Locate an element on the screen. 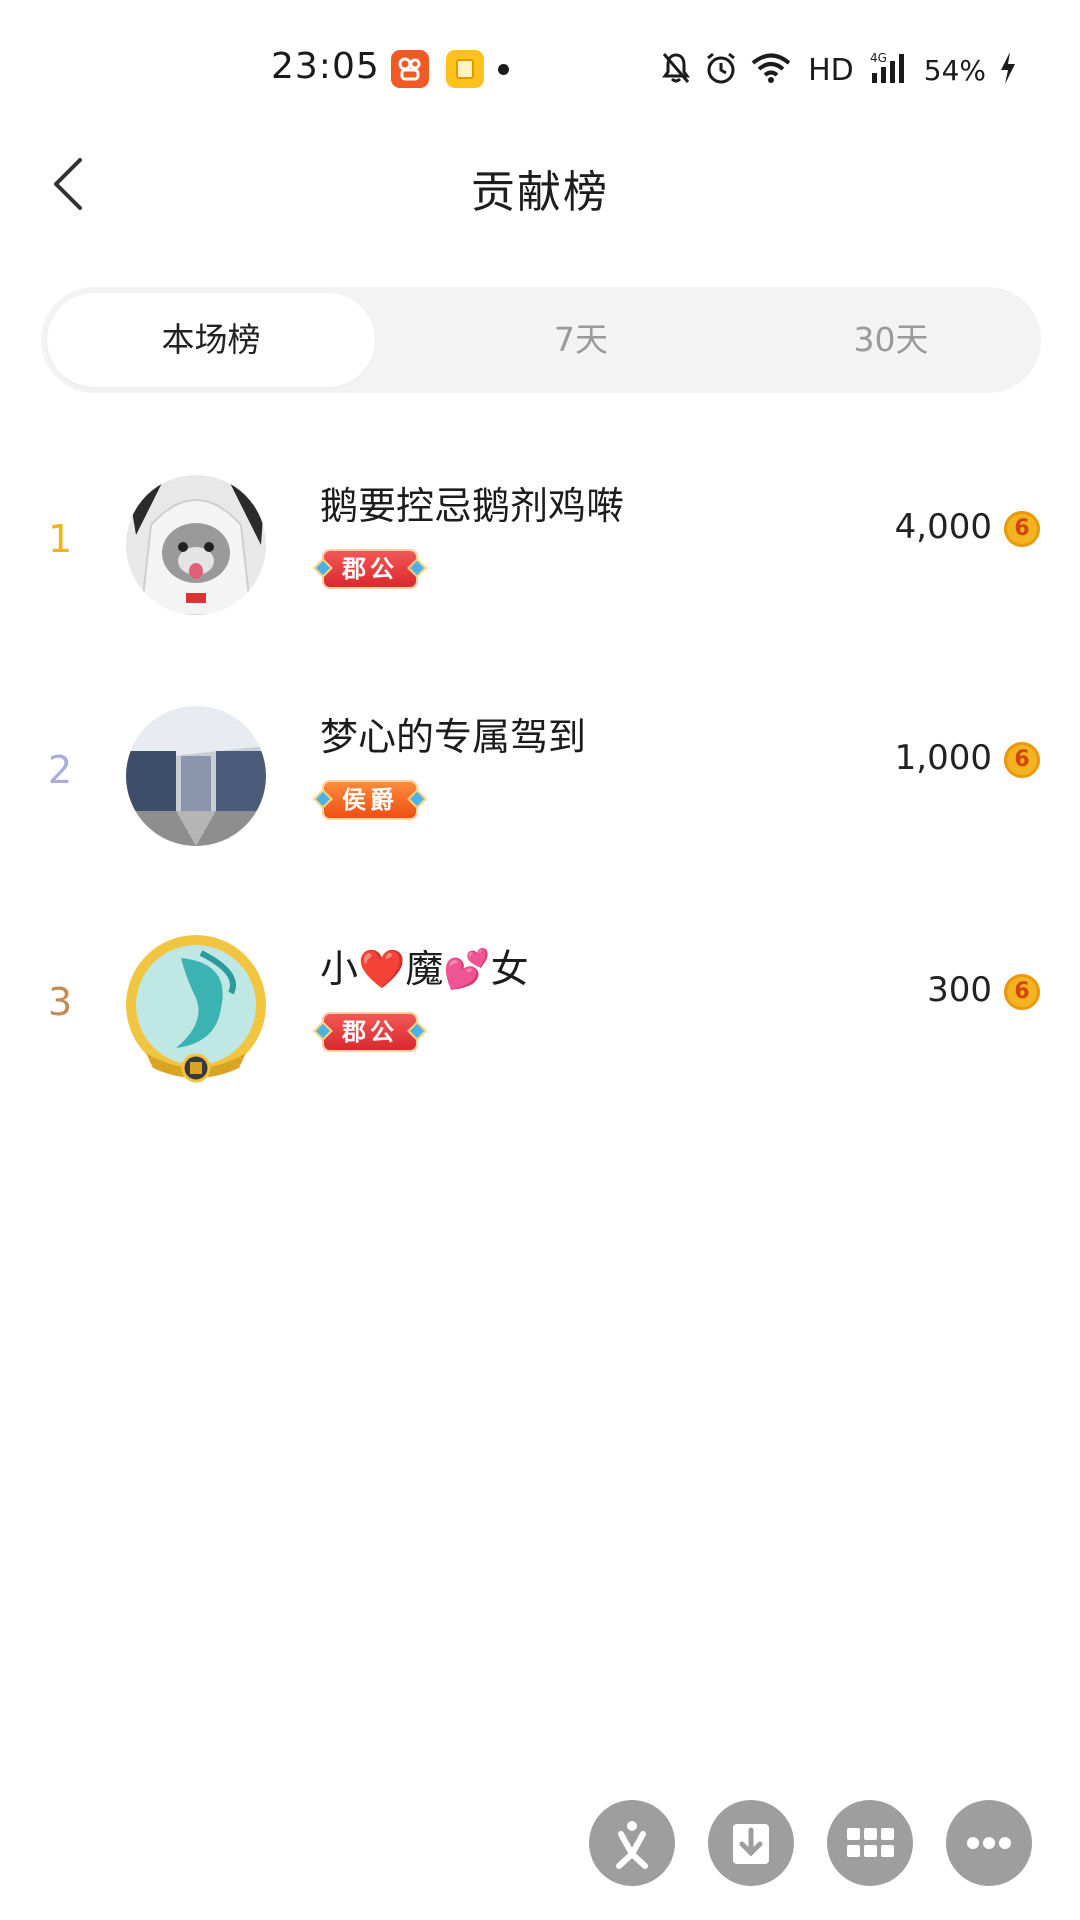 Image resolution: width=1080 pixels, height=1920 pixels. rank-row-2: 2 梦心的专属驾到 侯爵 1,000 6 is located at coordinates (540, 776).